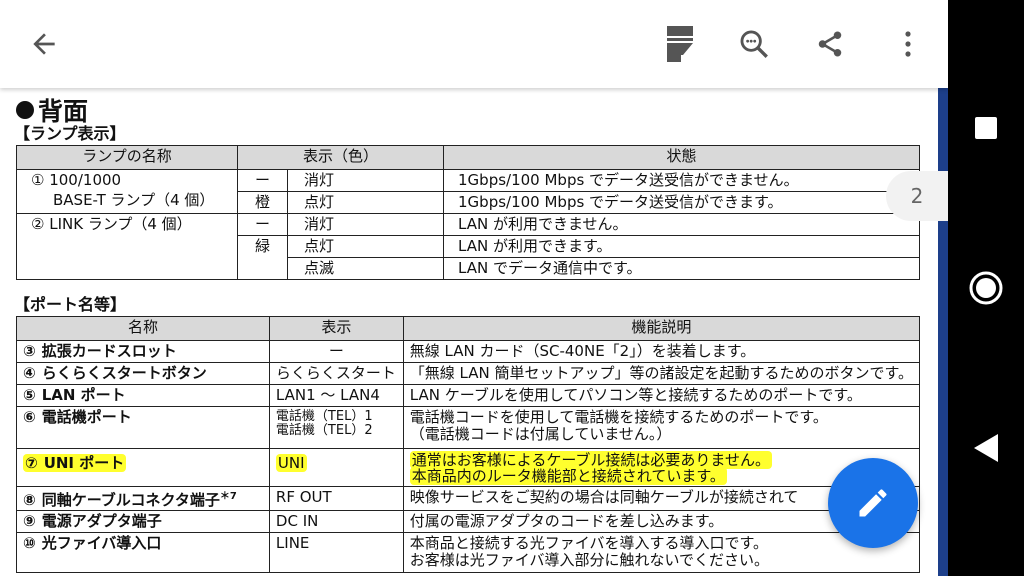 This screenshot has width=1024, height=576. I want to click on table-header: ランプの名称, so click(127, 157).